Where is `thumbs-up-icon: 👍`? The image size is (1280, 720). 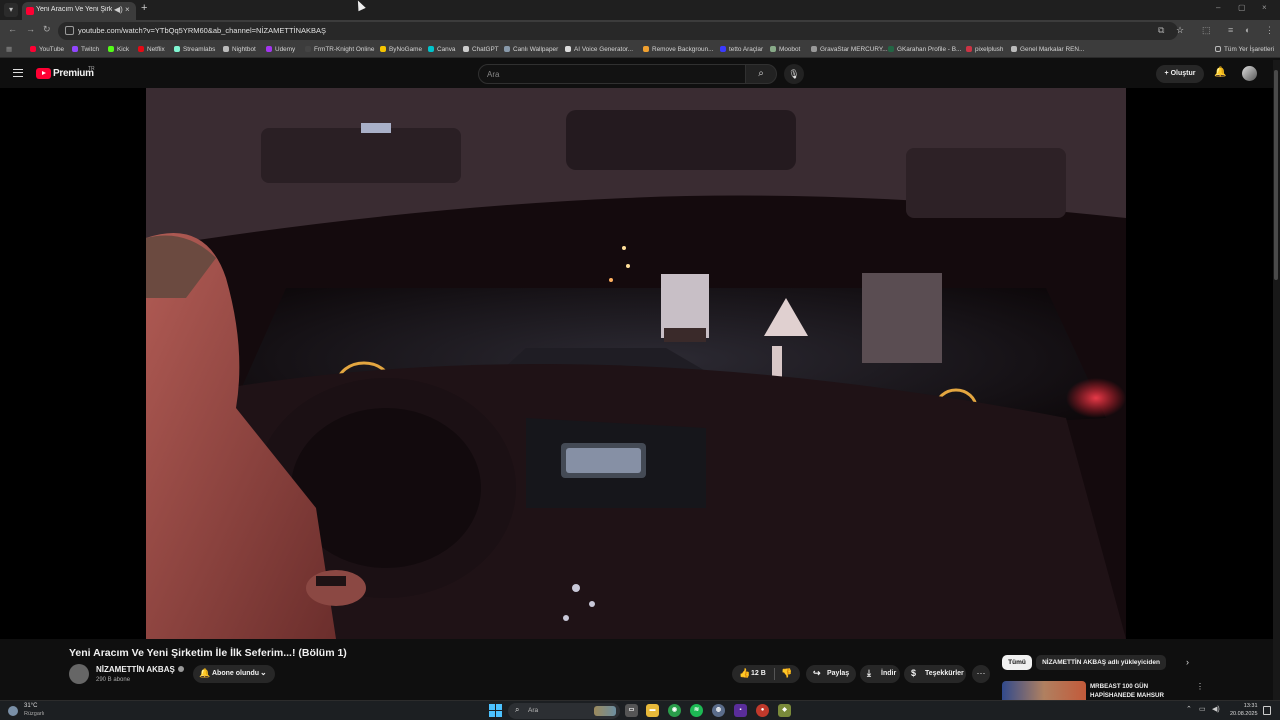
thumbs-up-icon: 👍 is located at coordinates (744, 673).